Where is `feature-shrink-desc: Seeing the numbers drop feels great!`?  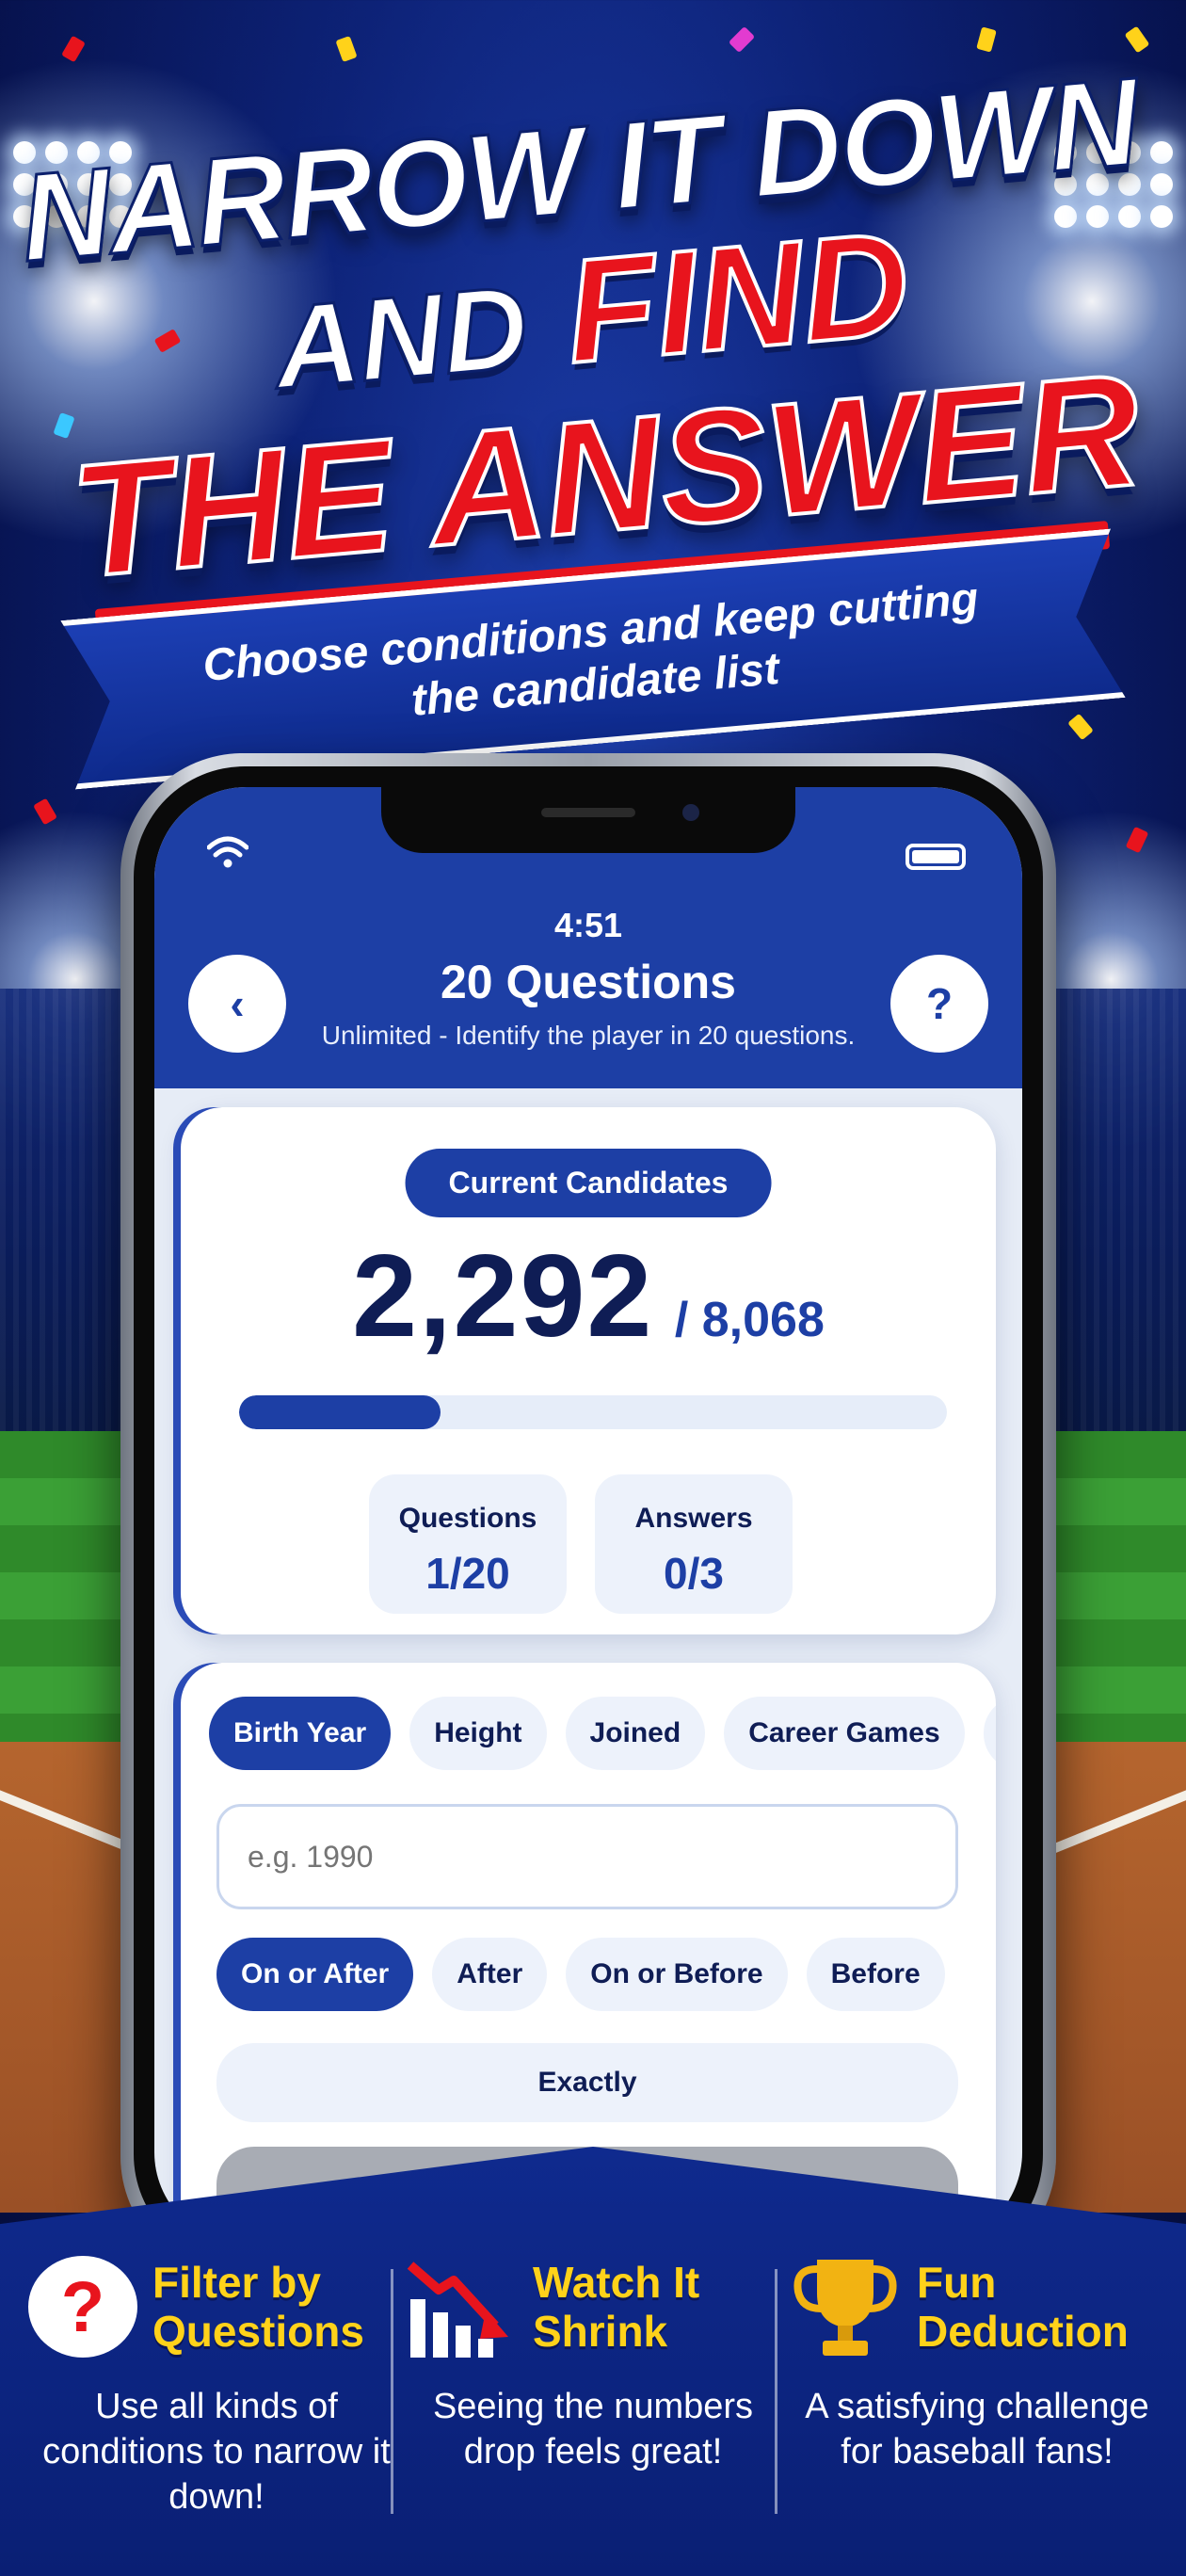 feature-shrink-desc: Seeing the numbers drop feels great! is located at coordinates (593, 2429).